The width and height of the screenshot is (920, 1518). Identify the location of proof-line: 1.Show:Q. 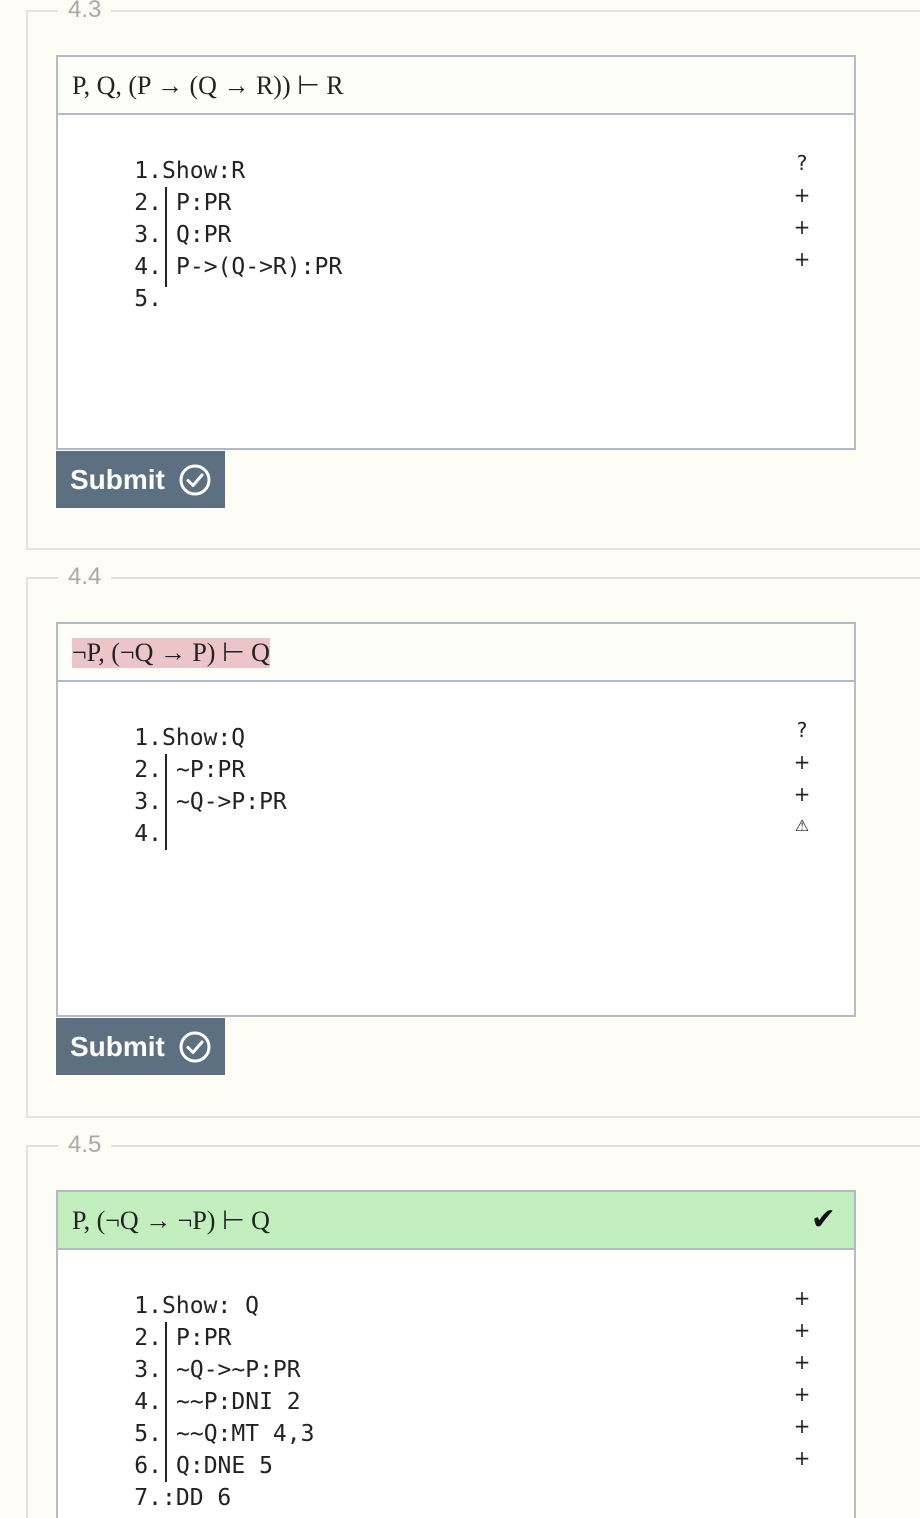
(206, 738).